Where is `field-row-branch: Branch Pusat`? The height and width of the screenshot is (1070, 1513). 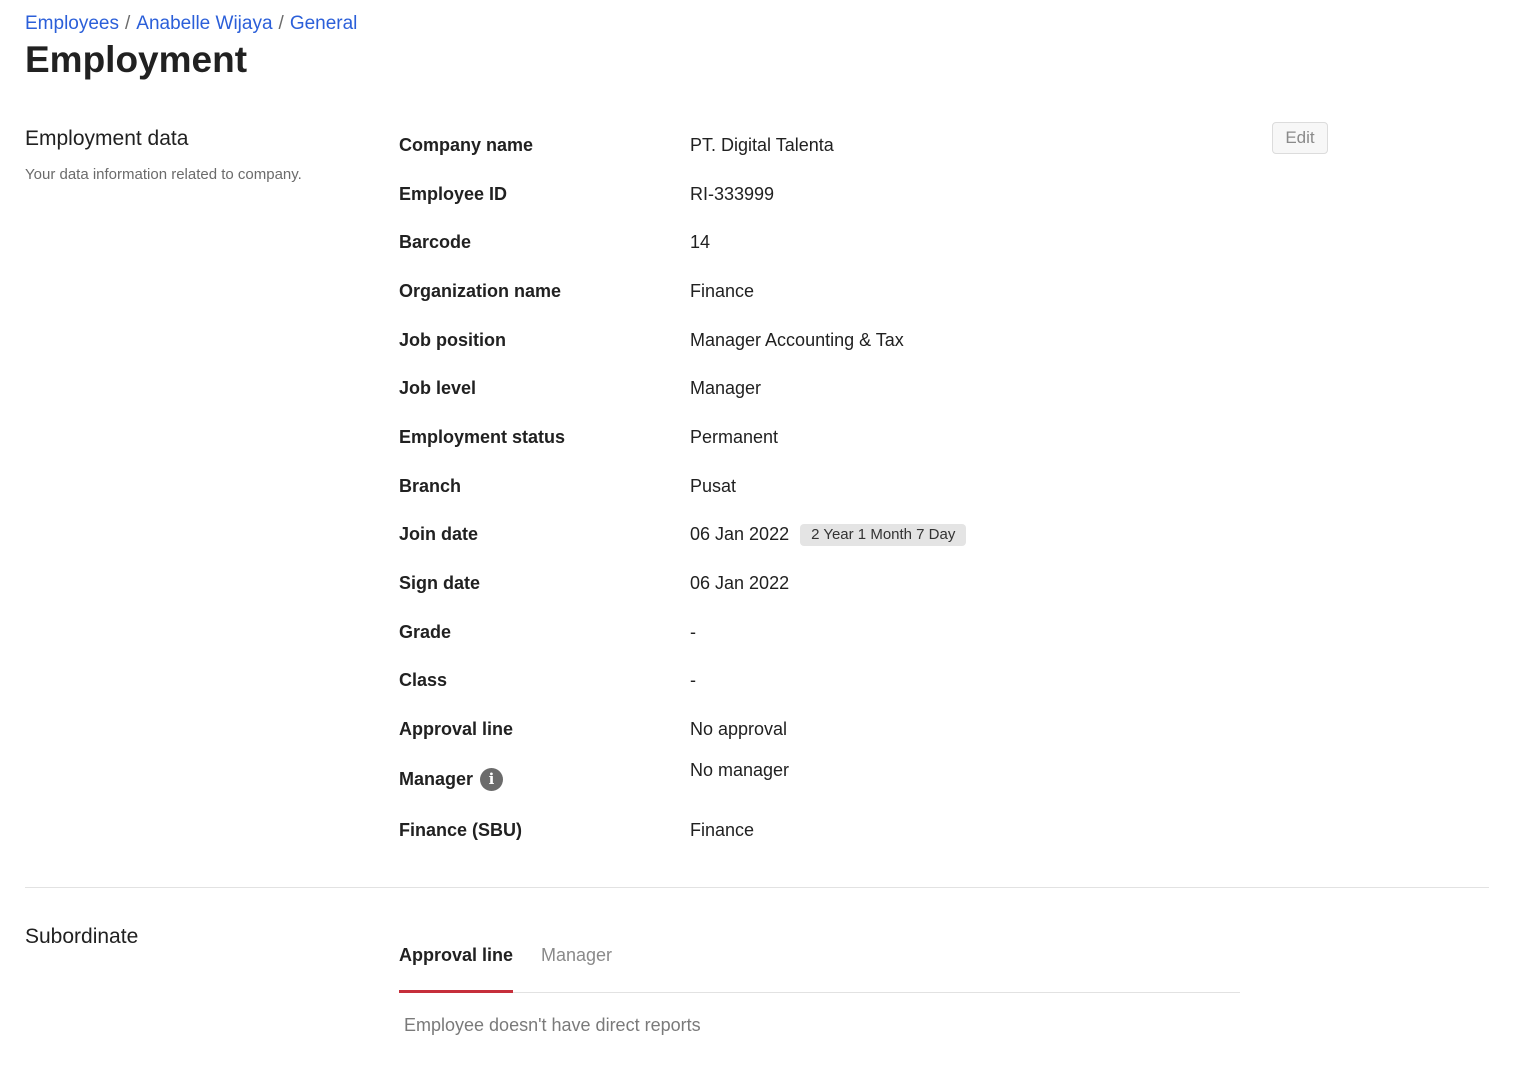 field-row-branch: Branch Pusat is located at coordinates (829, 486).